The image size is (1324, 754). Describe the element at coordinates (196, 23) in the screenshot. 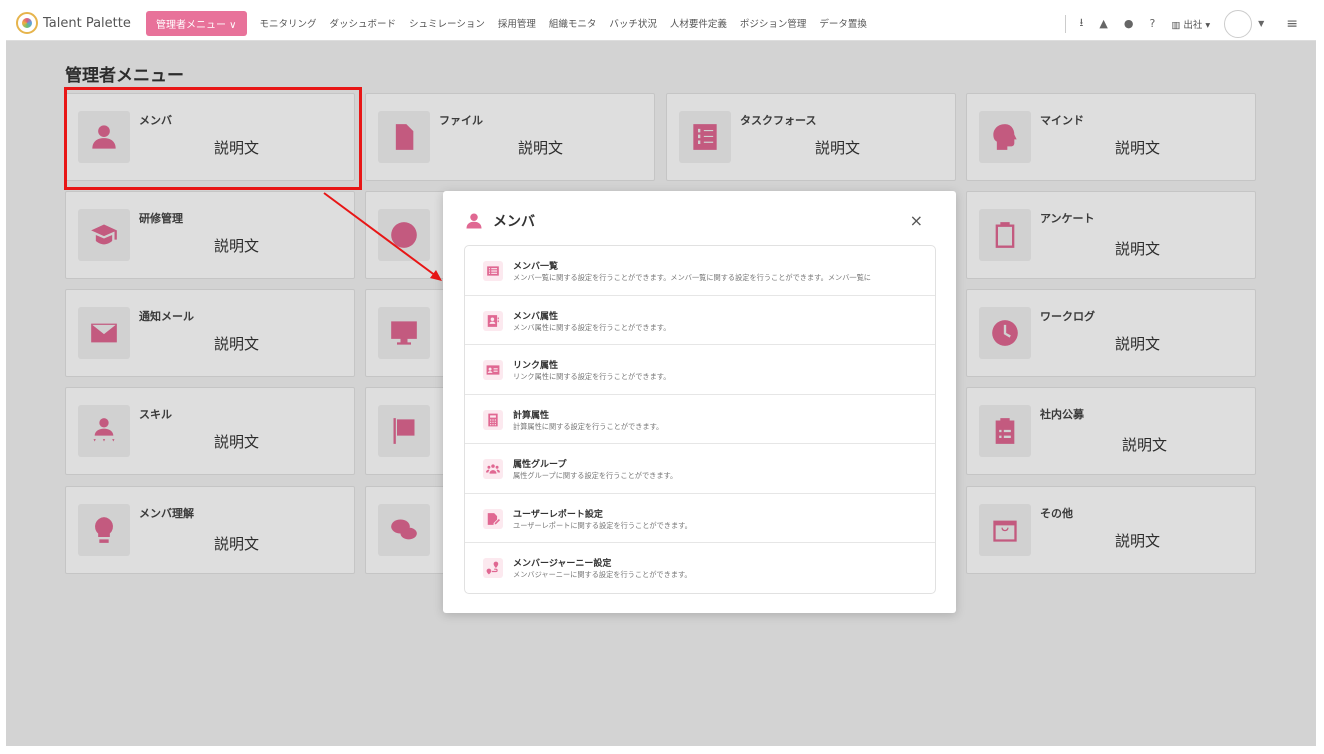

I see `admin-menu-button: 管理者メニュー ∨` at that location.